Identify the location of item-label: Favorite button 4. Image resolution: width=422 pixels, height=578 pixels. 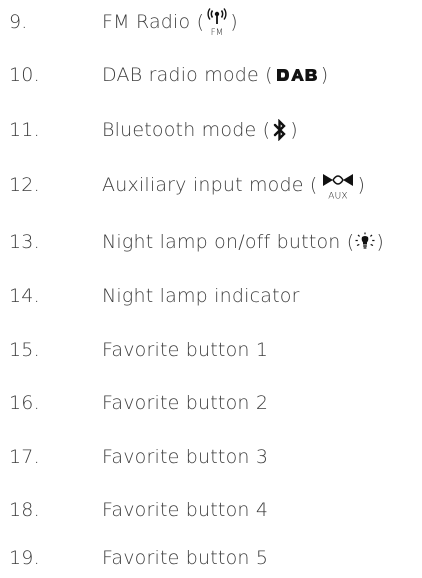
(185, 510).